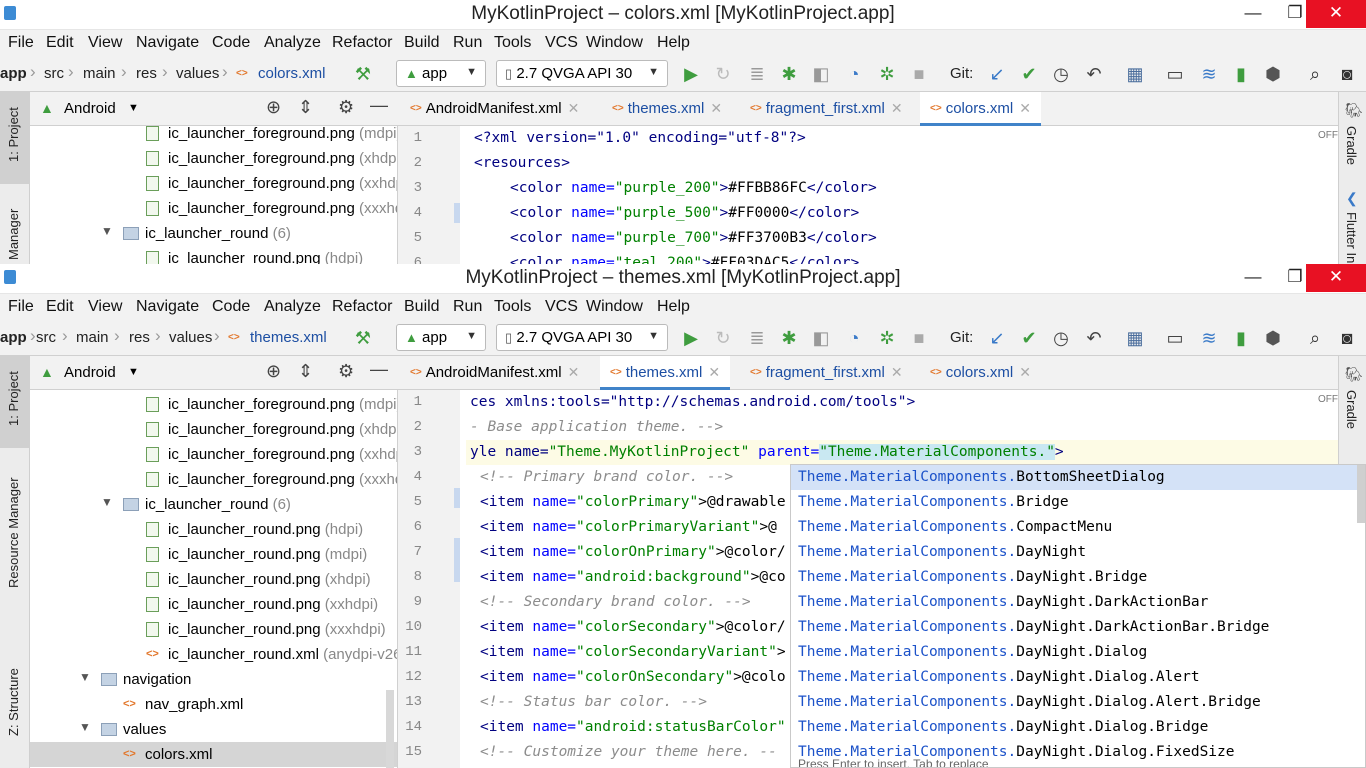 The height and width of the screenshot is (768, 1366). Describe the element at coordinates (422, 43) in the screenshot. I see `menu-build: Build` at that location.